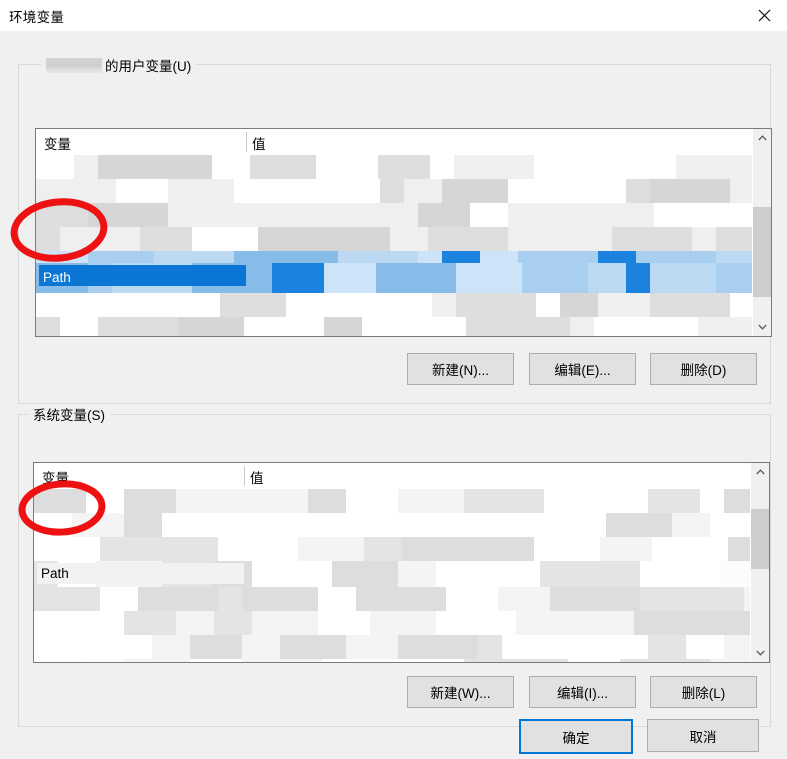 Image resolution: width=787 pixels, height=759 pixels. Describe the element at coordinates (58, 574) in the screenshot. I see `system-variable-name-path: Path` at that location.